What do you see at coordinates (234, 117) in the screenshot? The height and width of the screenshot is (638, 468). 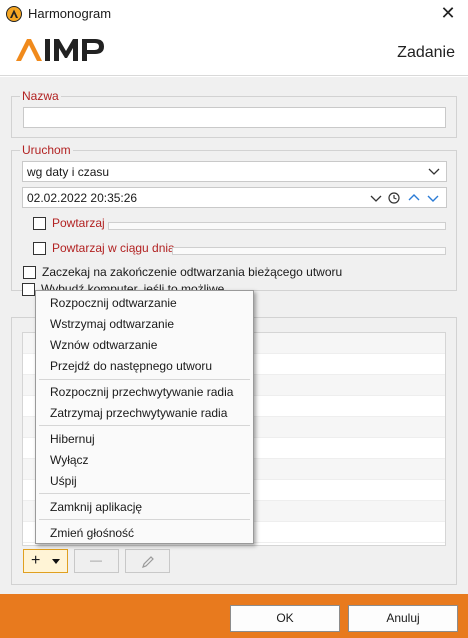 I see `name-input` at bounding box center [234, 117].